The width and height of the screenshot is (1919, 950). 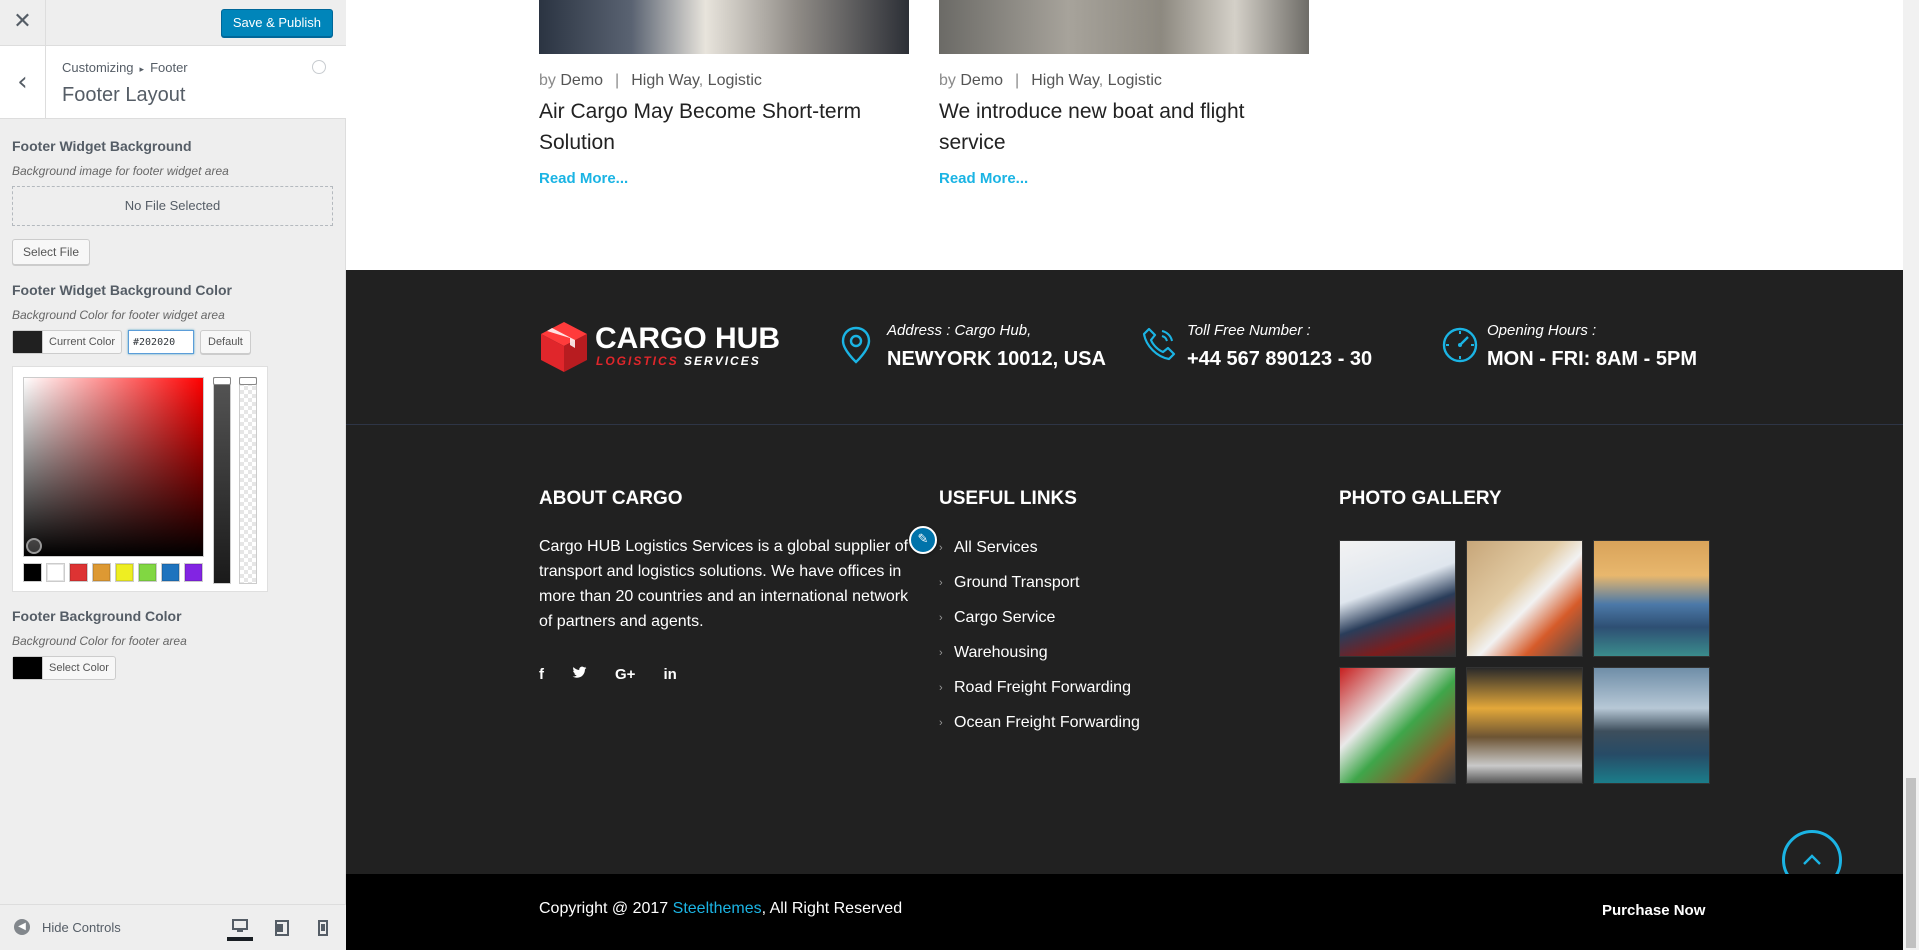 What do you see at coordinates (28, 342) in the screenshot?
I see `current-color-swatch` at bounding box center [28, 342].